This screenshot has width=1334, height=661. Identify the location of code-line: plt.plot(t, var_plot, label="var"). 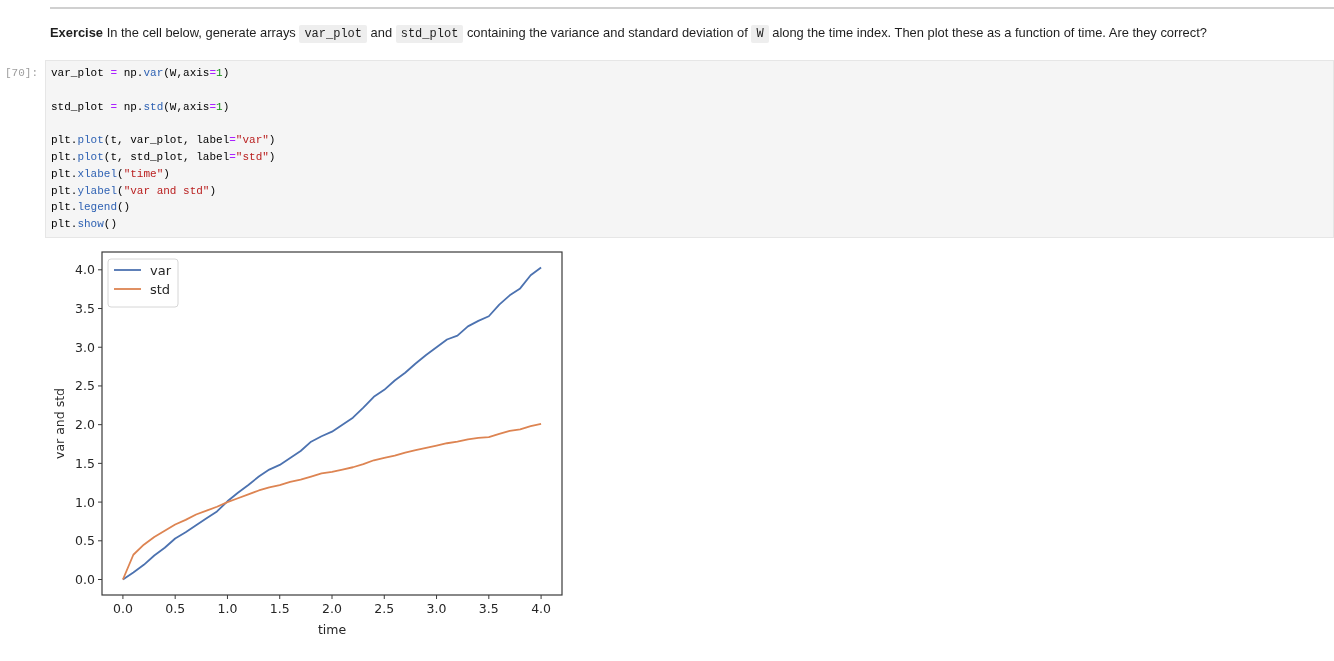
(163, 141).